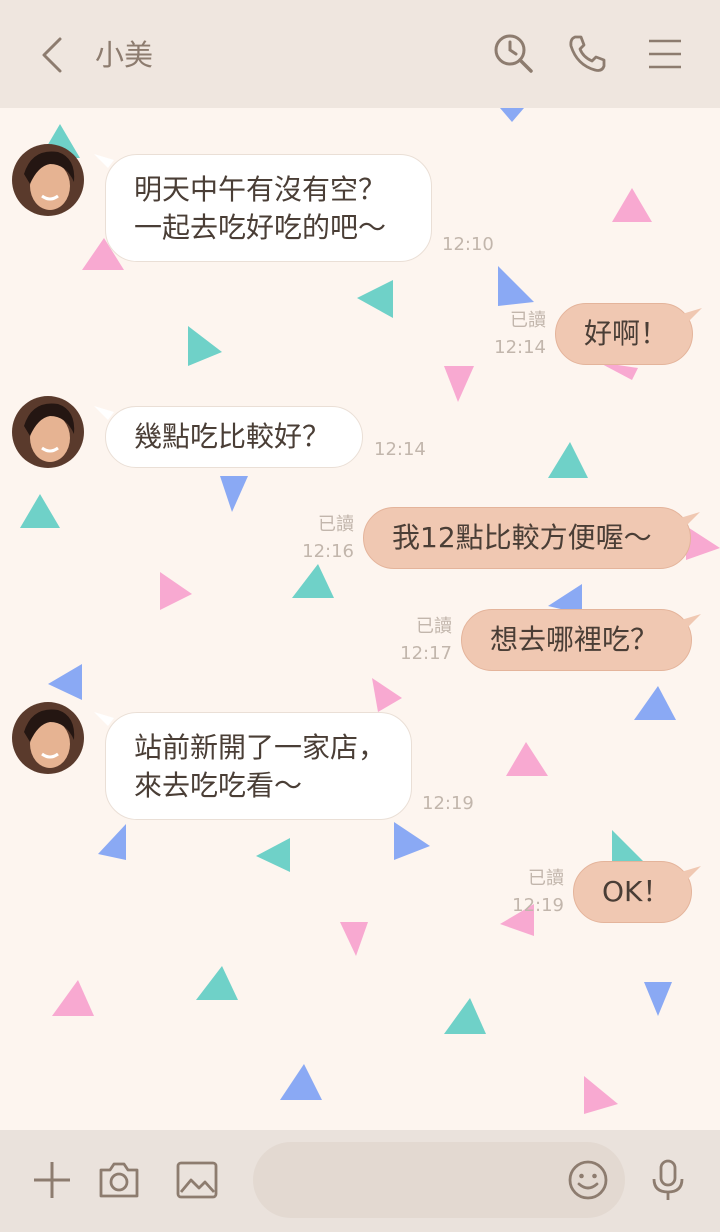 This screenshot has height=1232, width=720. What do you see at coordinates (587, 54) in the screenshot?
I see `phone-icon` at bounding box center [587, 54].